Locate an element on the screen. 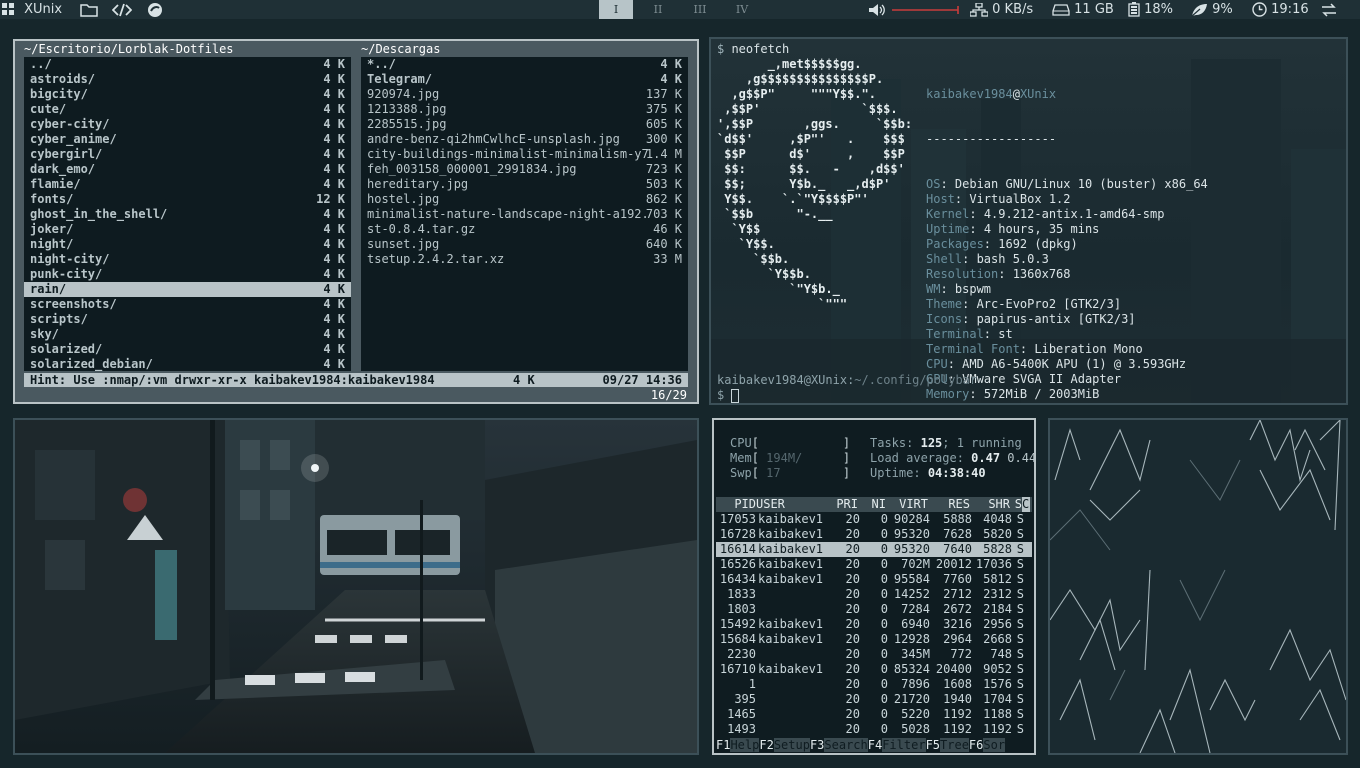 The width and height of the screenshot is (1360, 768). file-row: st-0.8.4.tar.gz 46 K is located at coordinates (524, 229).